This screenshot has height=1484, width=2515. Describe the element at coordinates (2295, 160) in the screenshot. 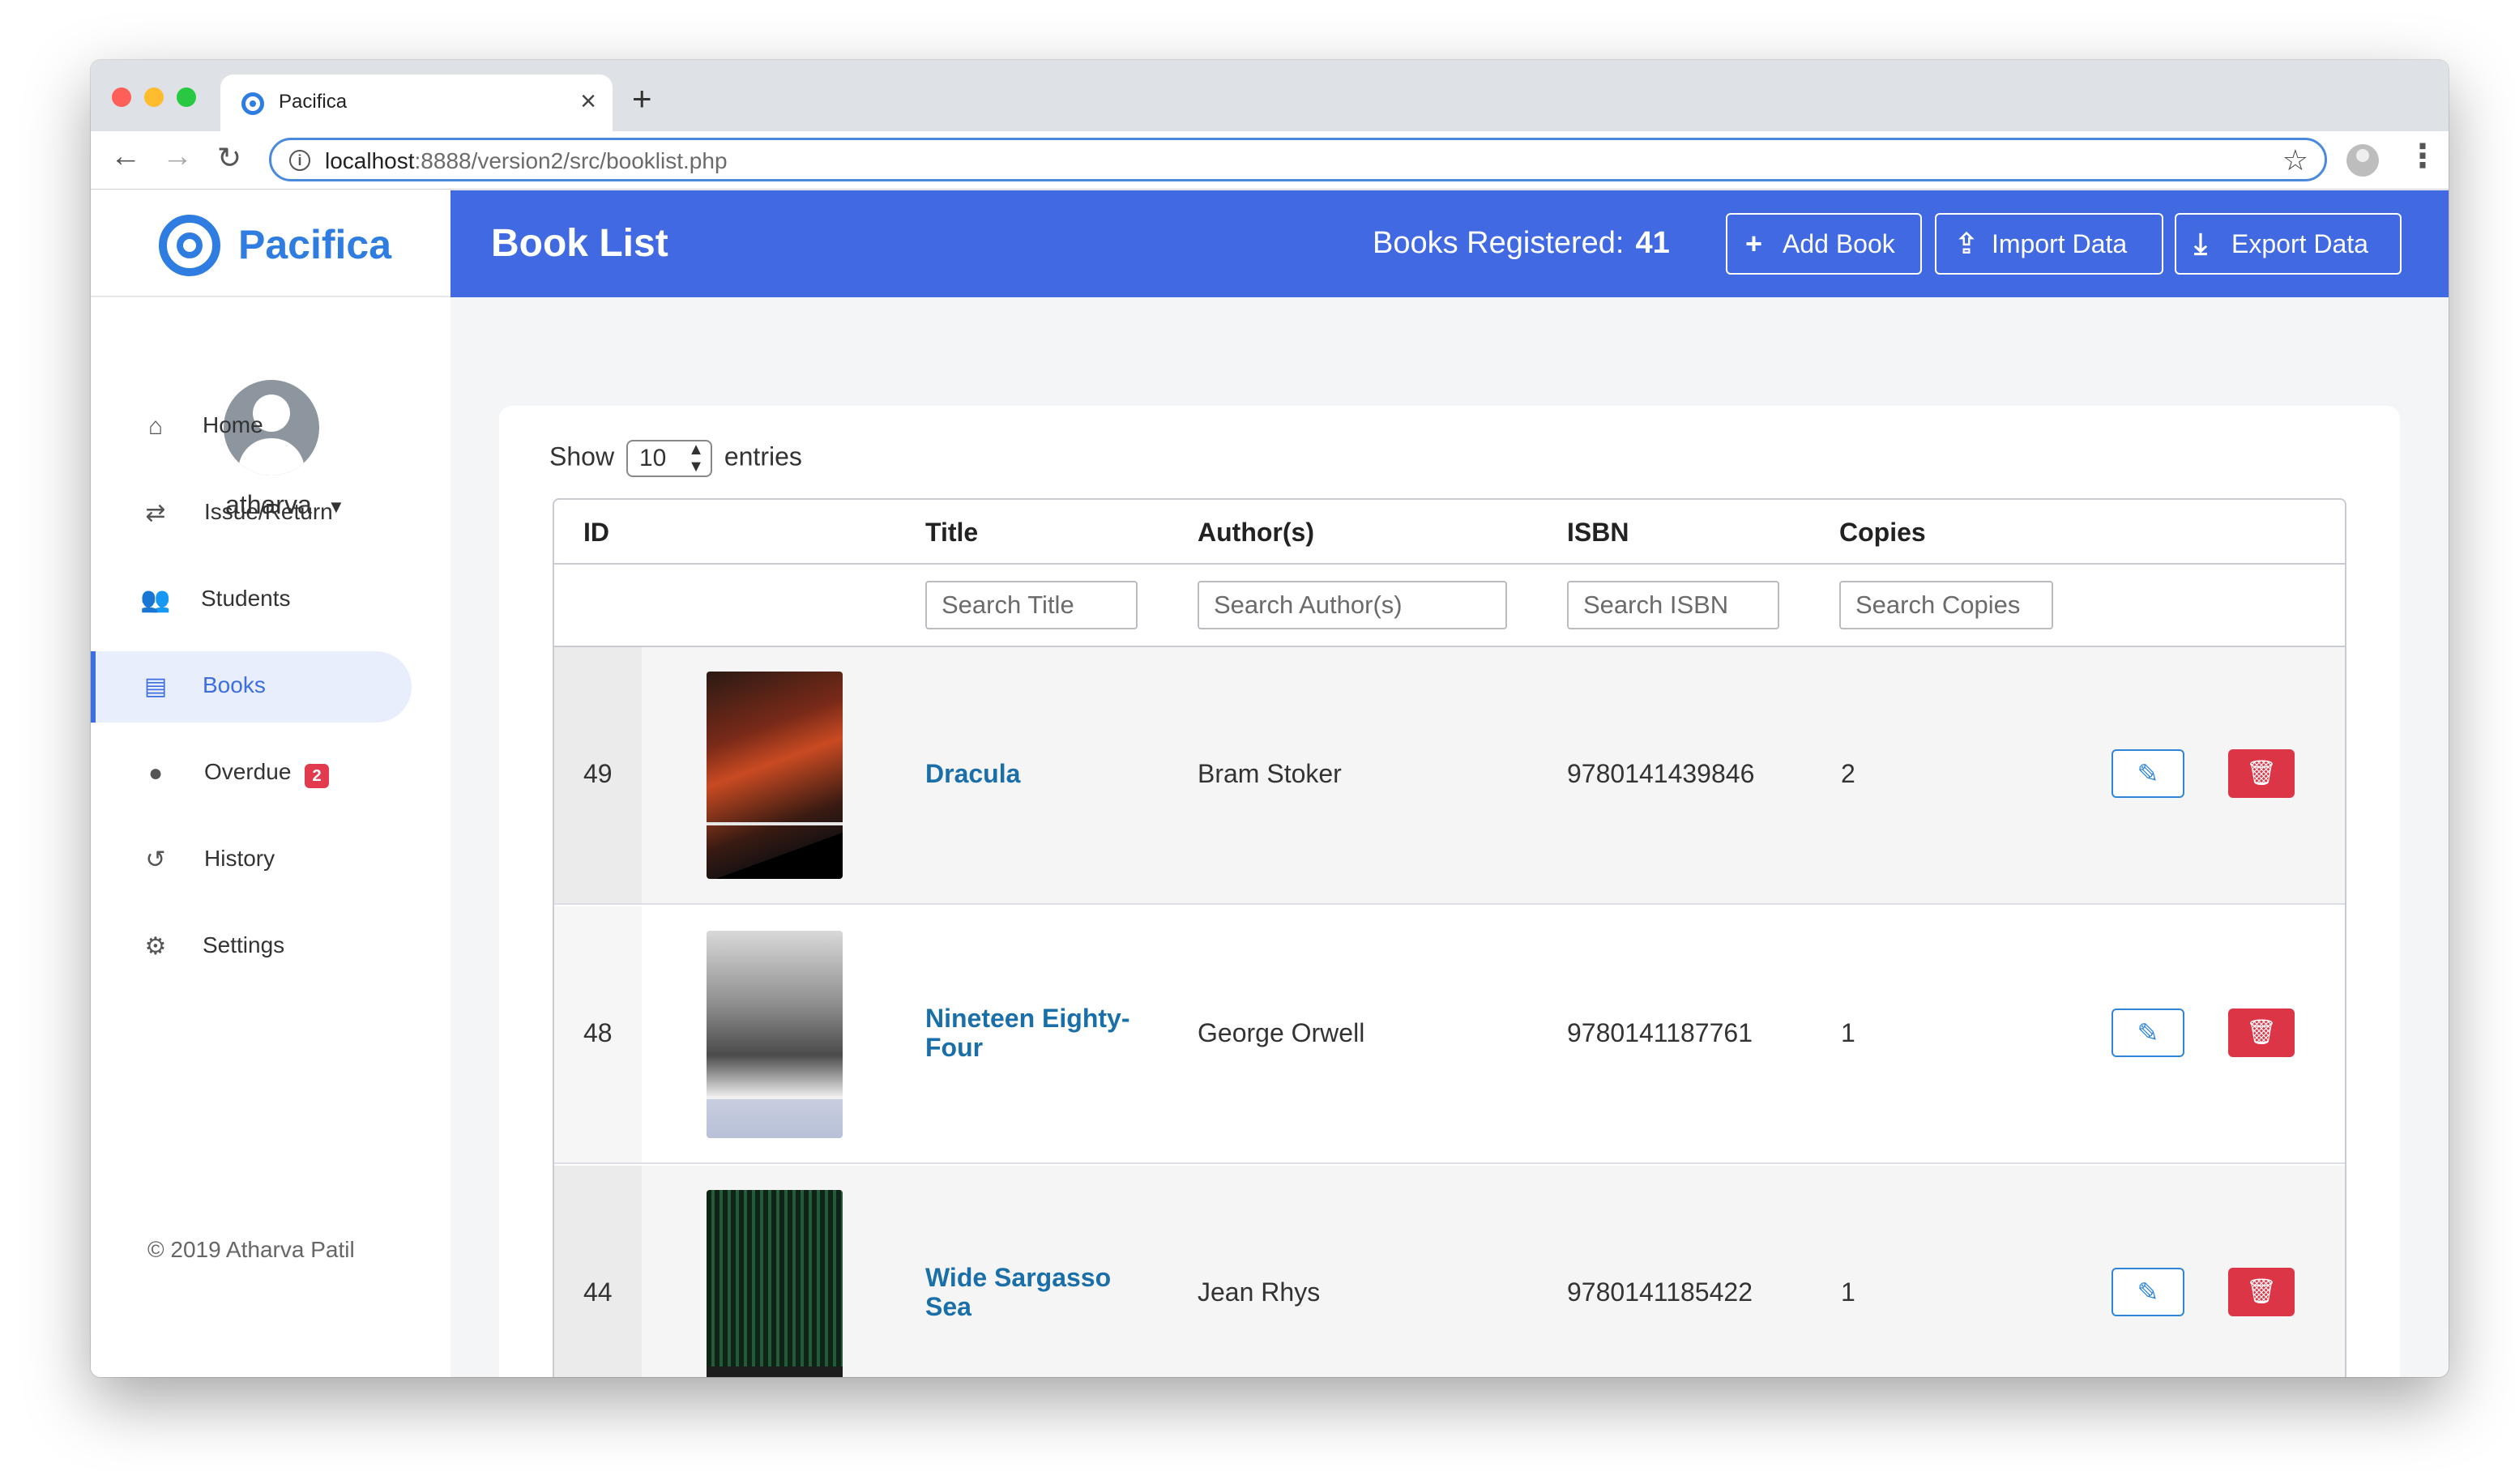

I see `bookmark-star-icon: ☆` at that location.